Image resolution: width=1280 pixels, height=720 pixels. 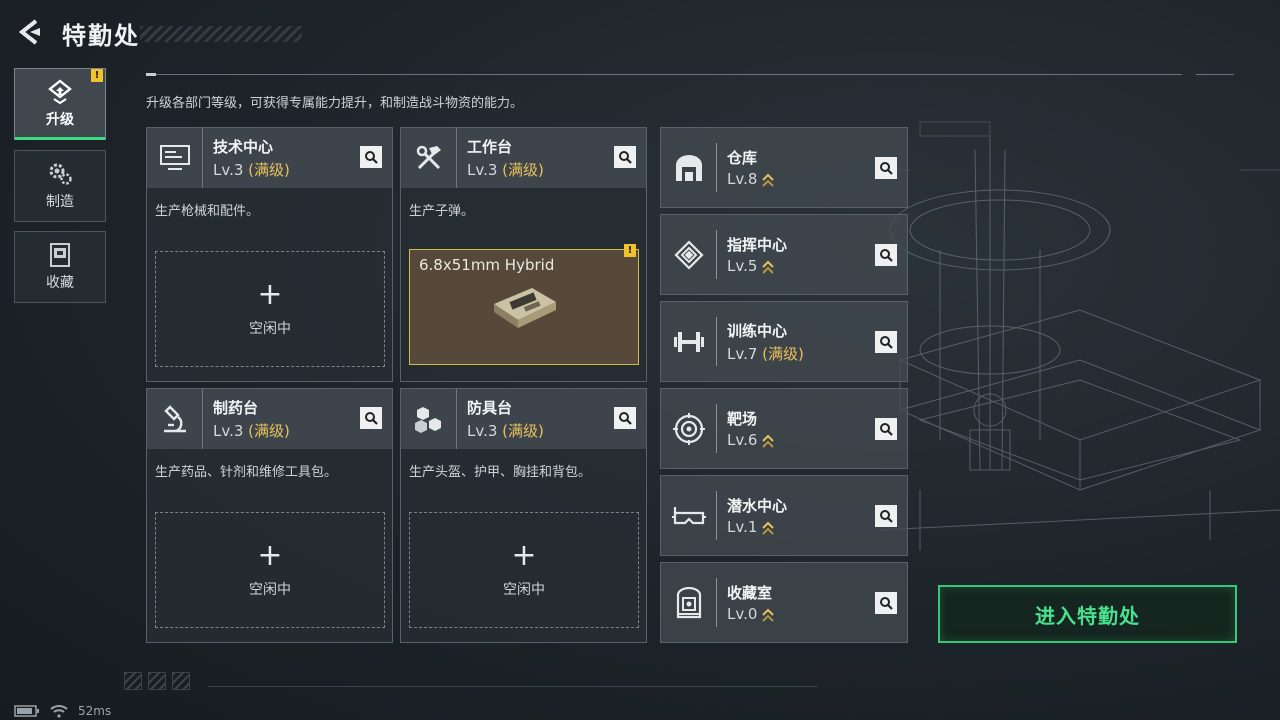 I want to click on card-name: 指挥中心, so click(x=757, y=245).